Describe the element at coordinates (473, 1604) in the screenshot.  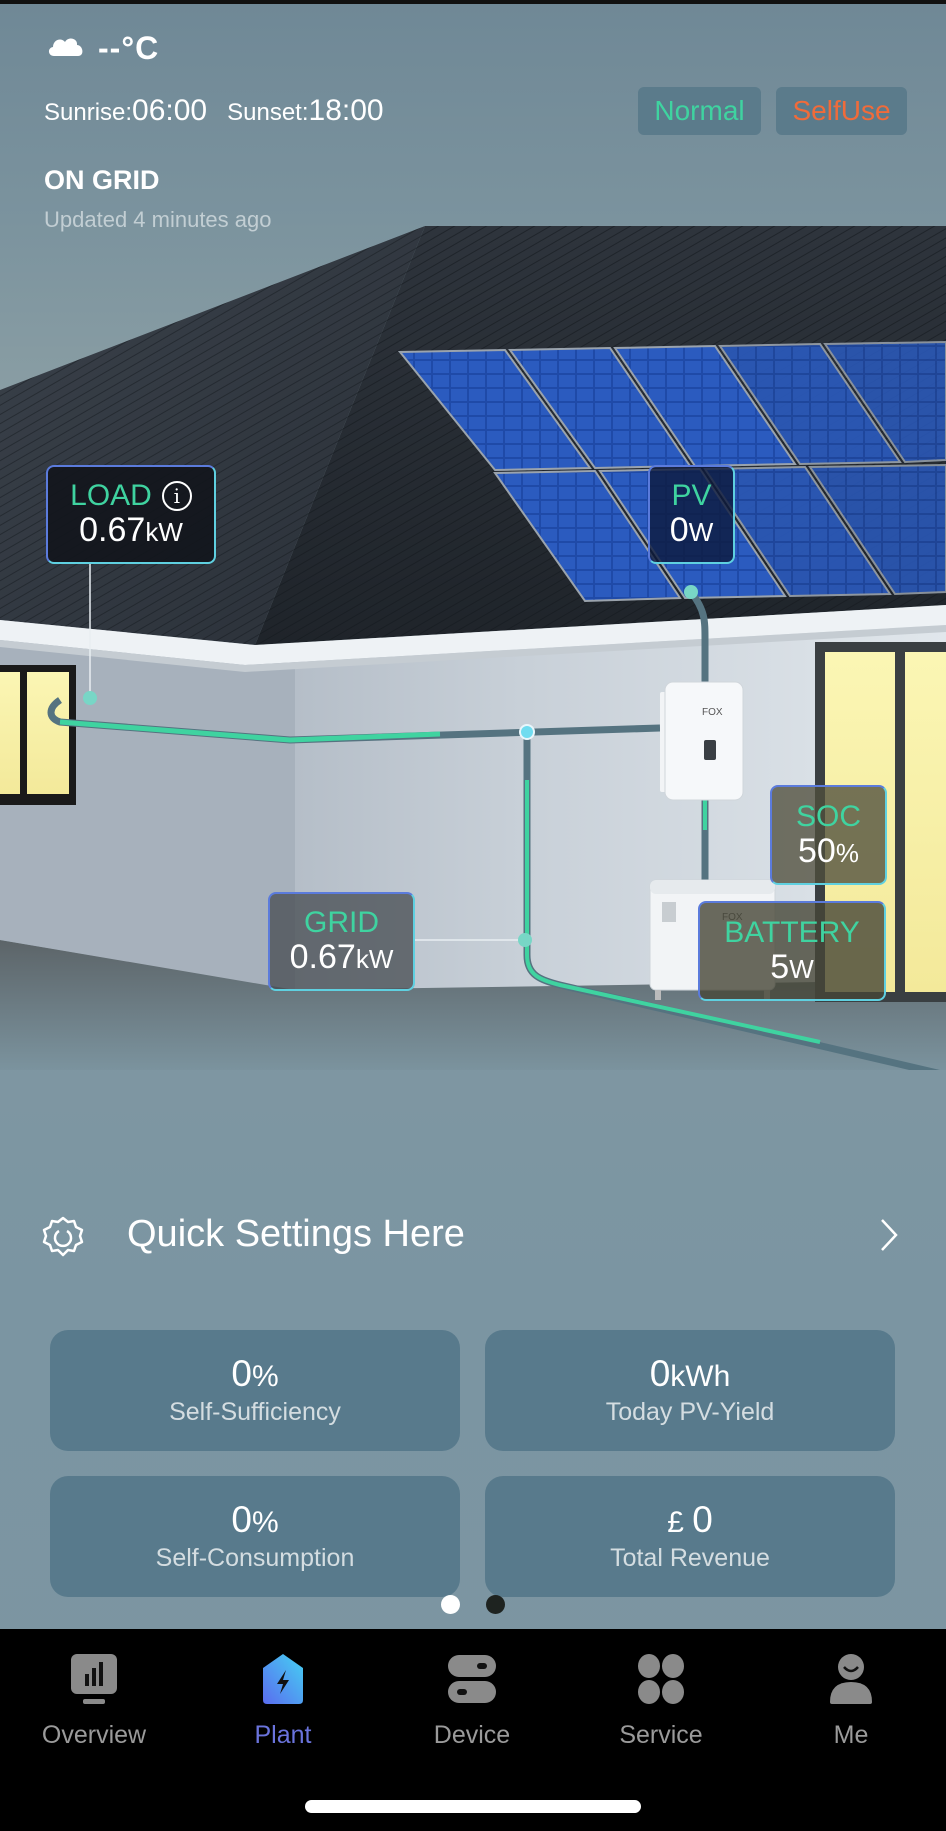
I see `page-indicator` at that location.